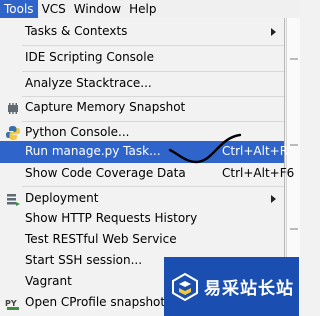  I want to click on menu-window: Window, so click(97, 9).